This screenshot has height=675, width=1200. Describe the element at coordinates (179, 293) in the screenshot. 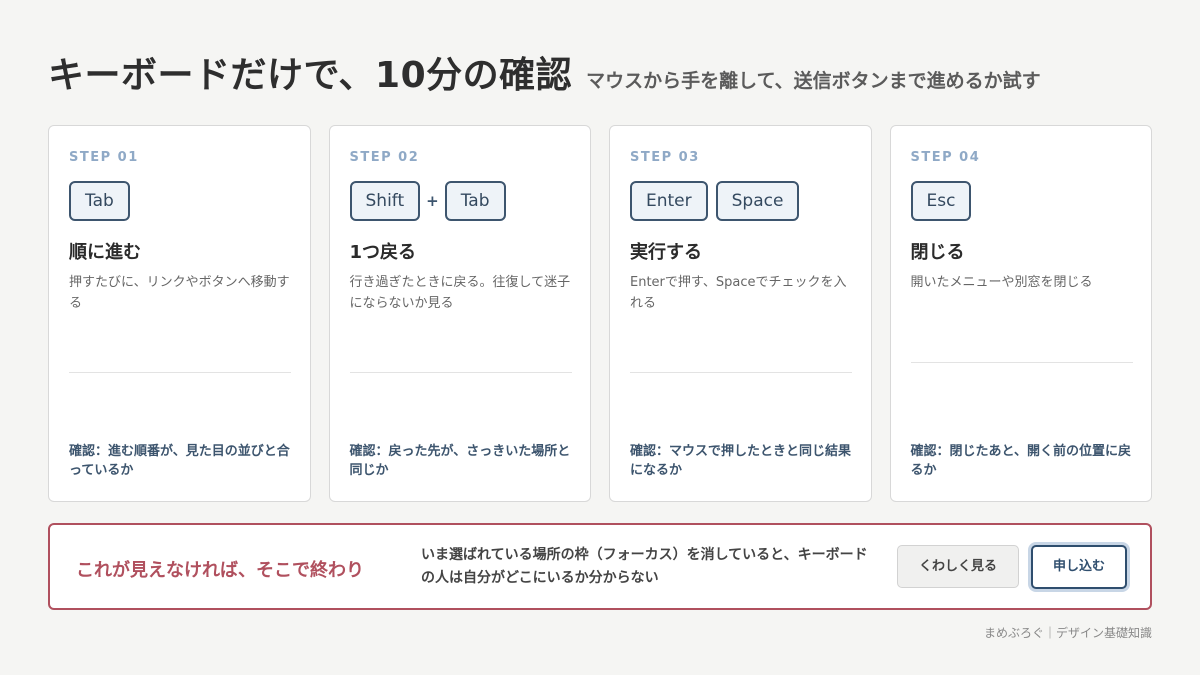

I see `step-description: 押すたびに、リンクやボタンへ移動する` at that location.